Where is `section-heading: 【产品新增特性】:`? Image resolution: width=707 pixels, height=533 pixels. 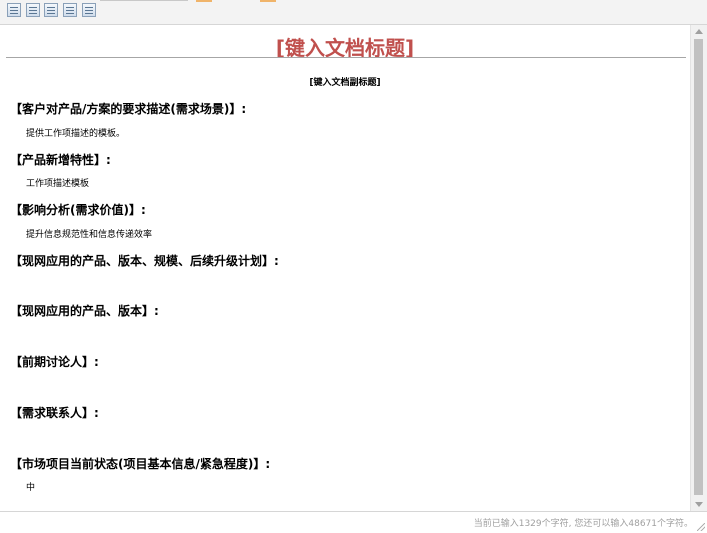 section-heading: 【产品新增特性】: is located at coordinates (60, 160).